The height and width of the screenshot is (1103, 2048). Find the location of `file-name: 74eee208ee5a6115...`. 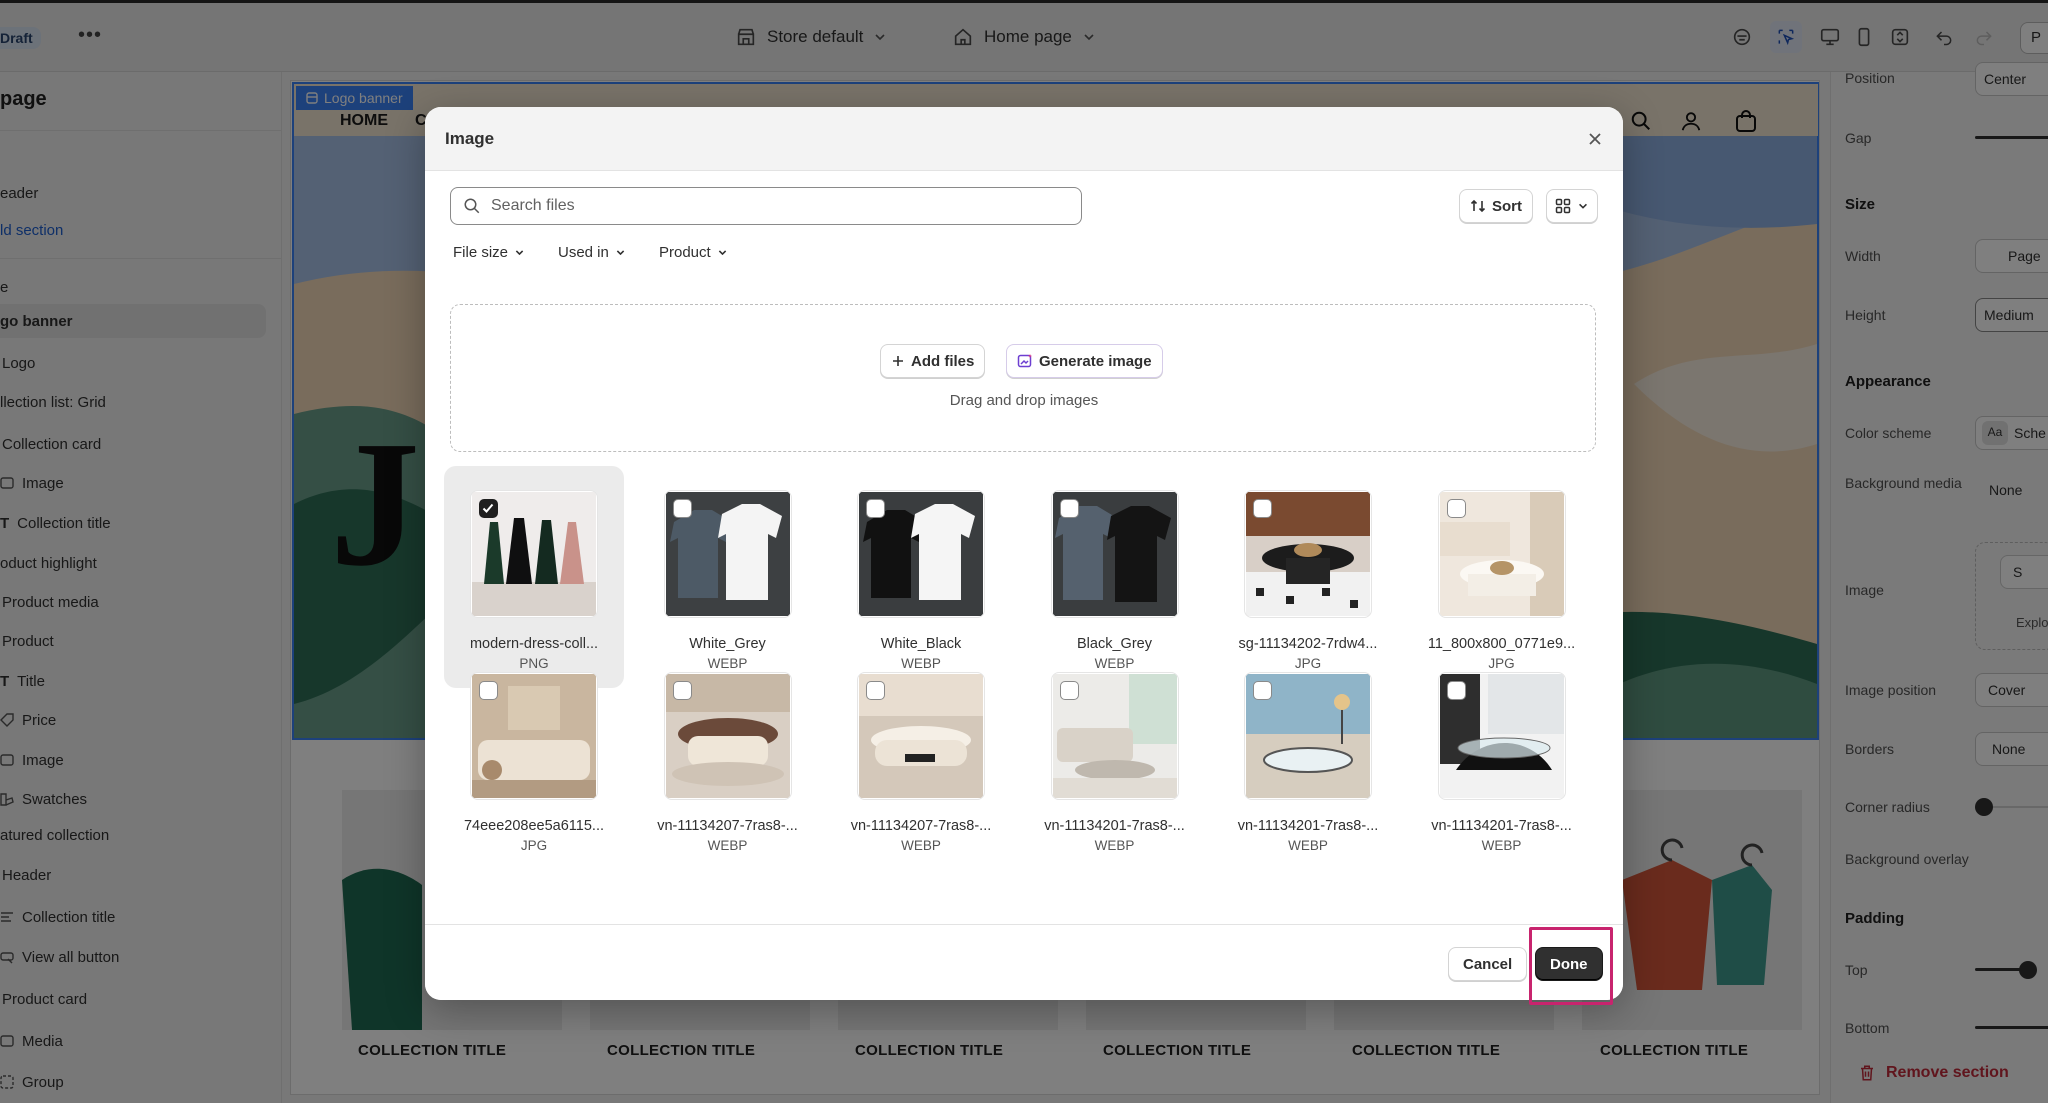

file-name: 74eee208ee5a6115... is located at coordinates (534, 826).